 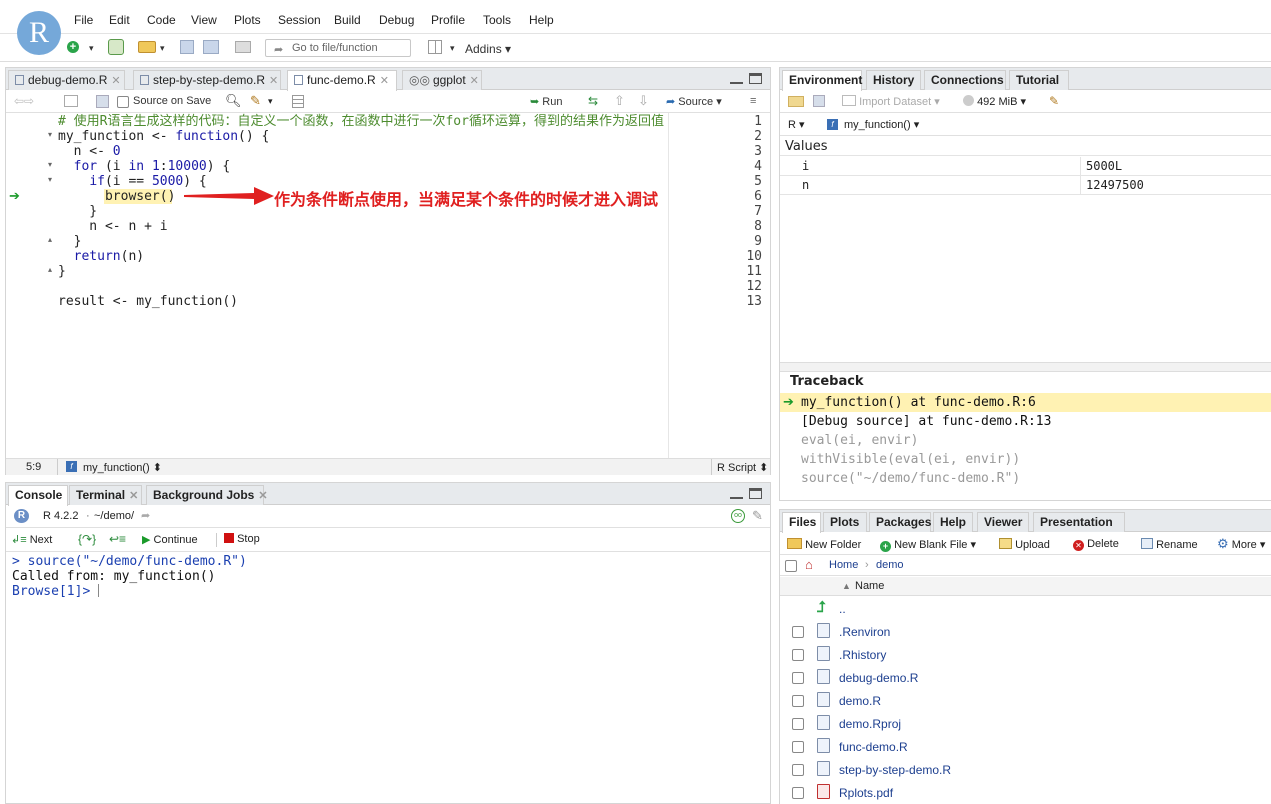 I want to click on tab-terminal: Terminal ✕, so click(x=105, y=495).